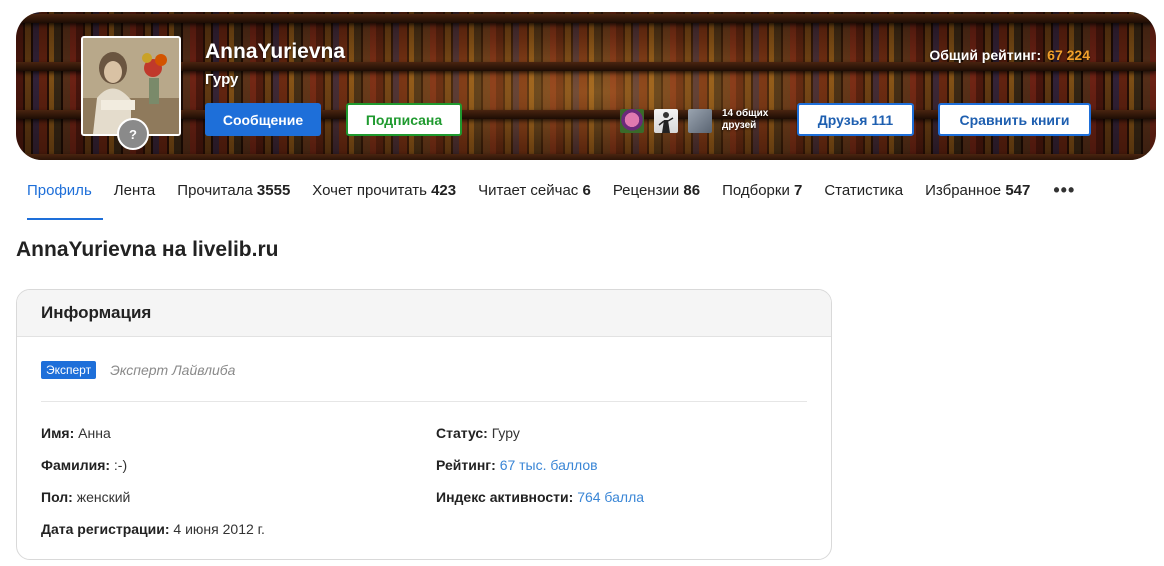  Describe the element at coordinates (505, 497) in the screenshot. I see `field-label: Индекс активности:` at that location.